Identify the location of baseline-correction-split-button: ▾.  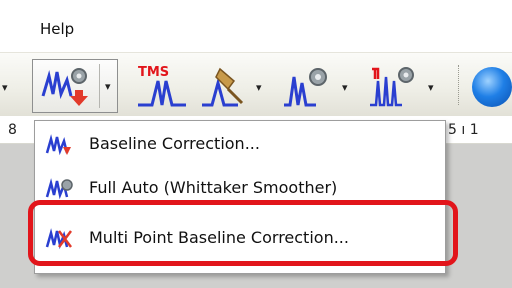
(75, 86).